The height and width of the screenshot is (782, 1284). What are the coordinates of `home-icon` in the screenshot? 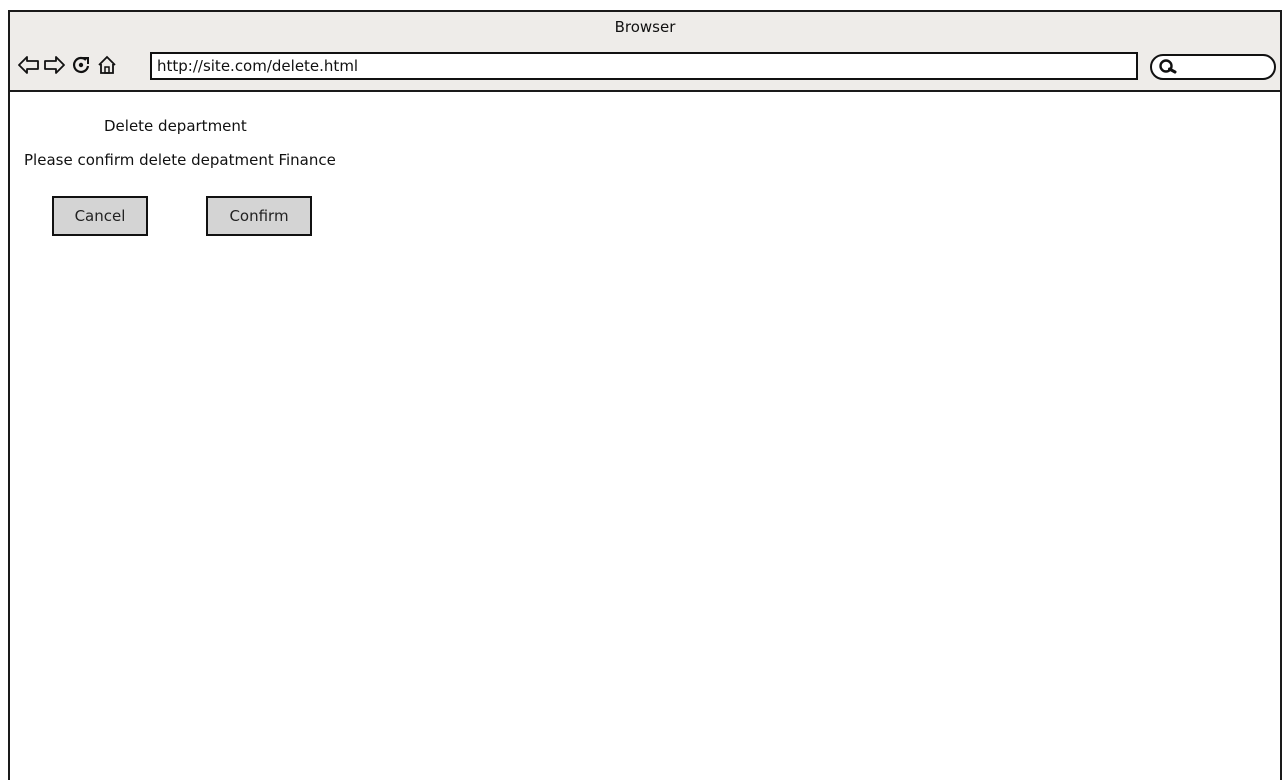 It's located at (107, 65).